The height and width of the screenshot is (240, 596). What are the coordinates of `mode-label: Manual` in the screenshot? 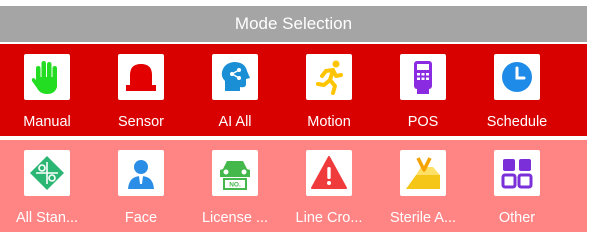 It's located at (47, 122).